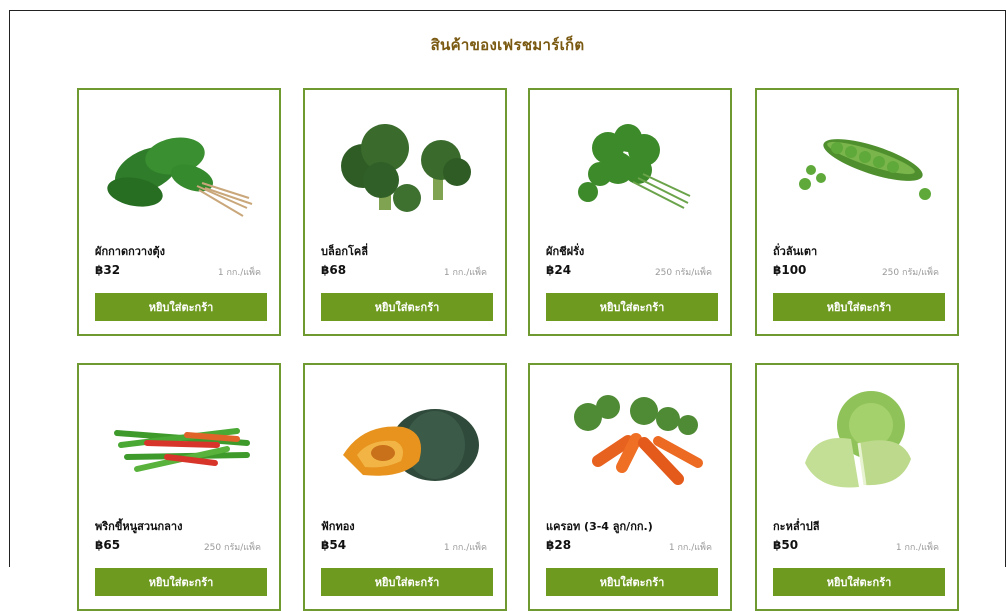  I want to click on product-name: ผักกาดกวางตุ้ง, so click(130, 251).